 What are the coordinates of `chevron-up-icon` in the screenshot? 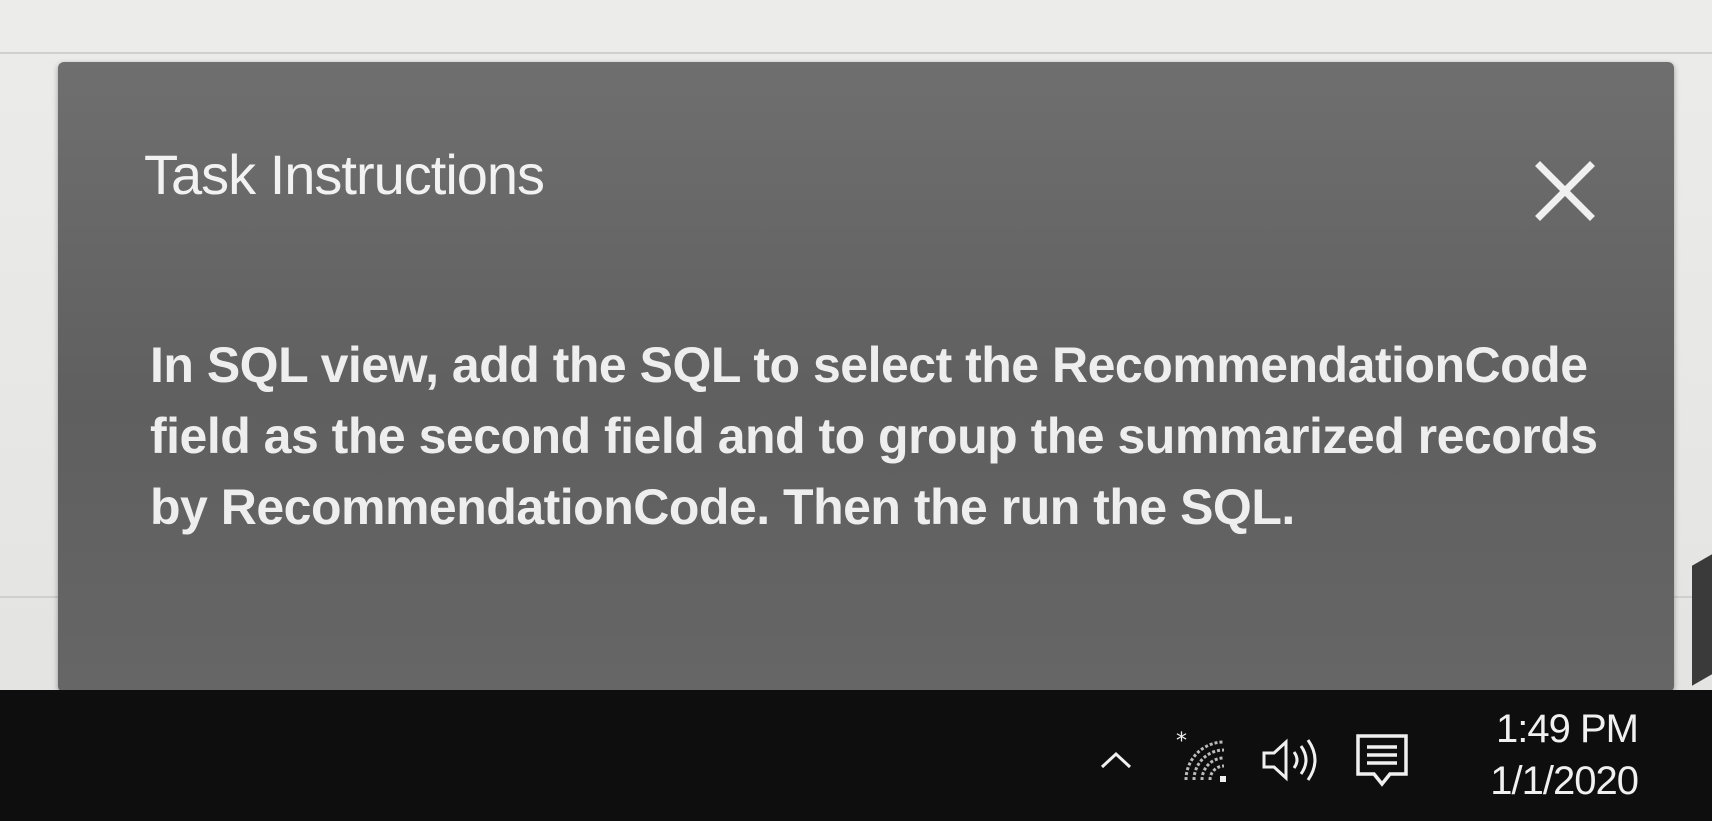 It's located at (1116, 760).